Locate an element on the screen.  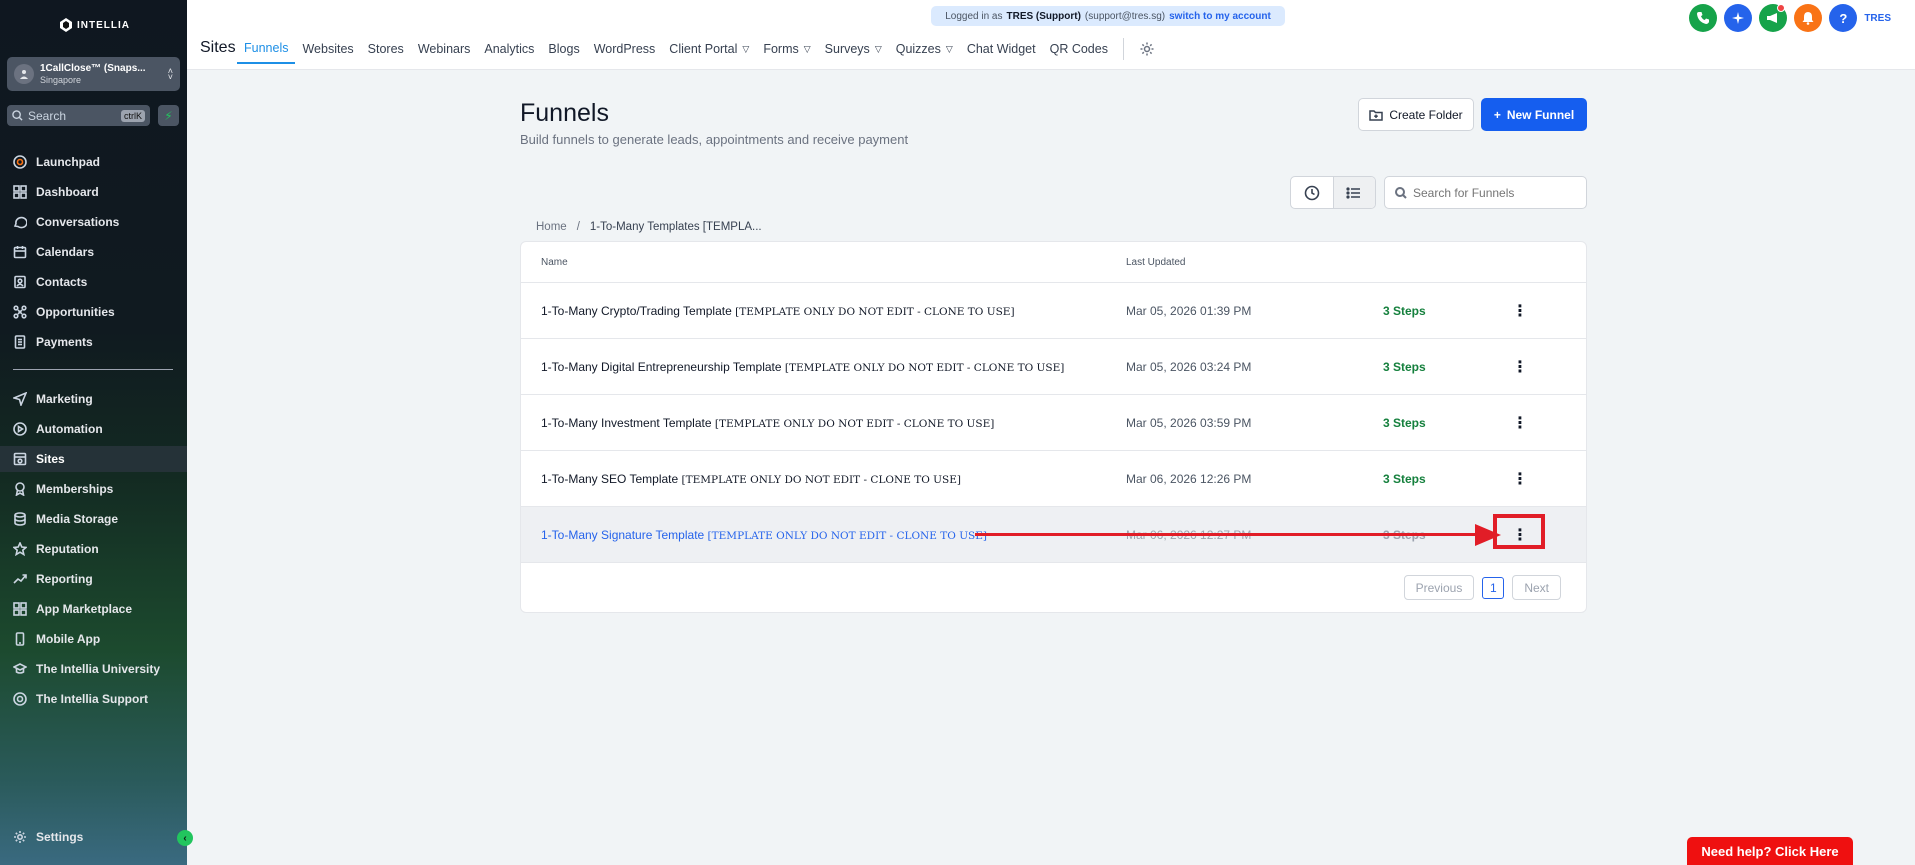
user-initials: TRES is located at coordinates (1877, 18).